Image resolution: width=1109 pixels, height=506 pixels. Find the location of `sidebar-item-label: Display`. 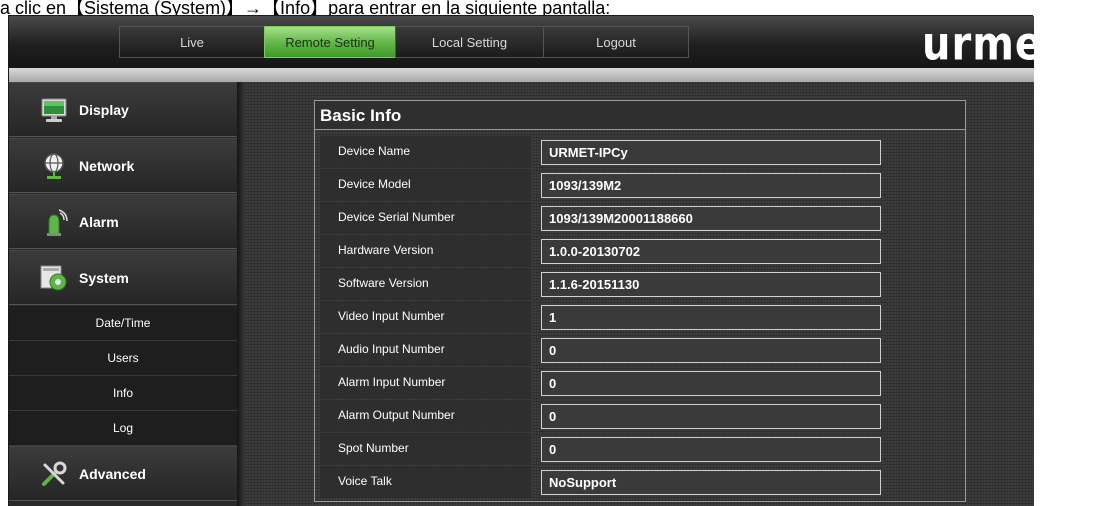

sidebar-item-label: Display is located at coordinates (104, 109).